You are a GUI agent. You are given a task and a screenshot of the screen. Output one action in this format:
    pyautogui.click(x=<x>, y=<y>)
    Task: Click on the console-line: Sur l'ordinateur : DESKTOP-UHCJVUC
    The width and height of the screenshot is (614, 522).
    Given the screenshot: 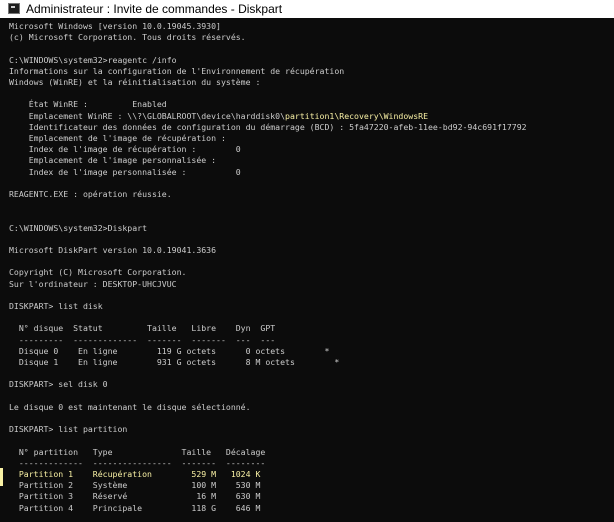 What is the action you would take?
    pyautogui.click(x=93, y=284)
    